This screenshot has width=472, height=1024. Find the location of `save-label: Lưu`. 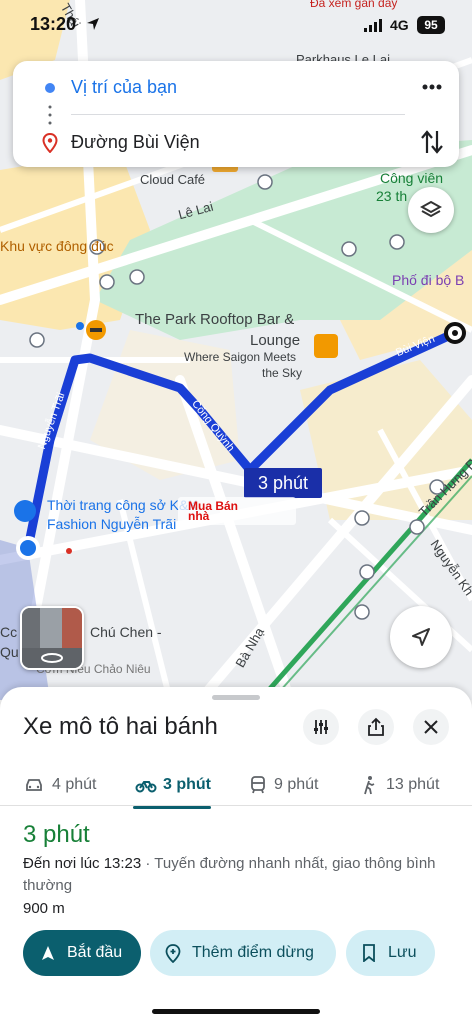

save-label: Lưu is located at coordinates (402, 952).